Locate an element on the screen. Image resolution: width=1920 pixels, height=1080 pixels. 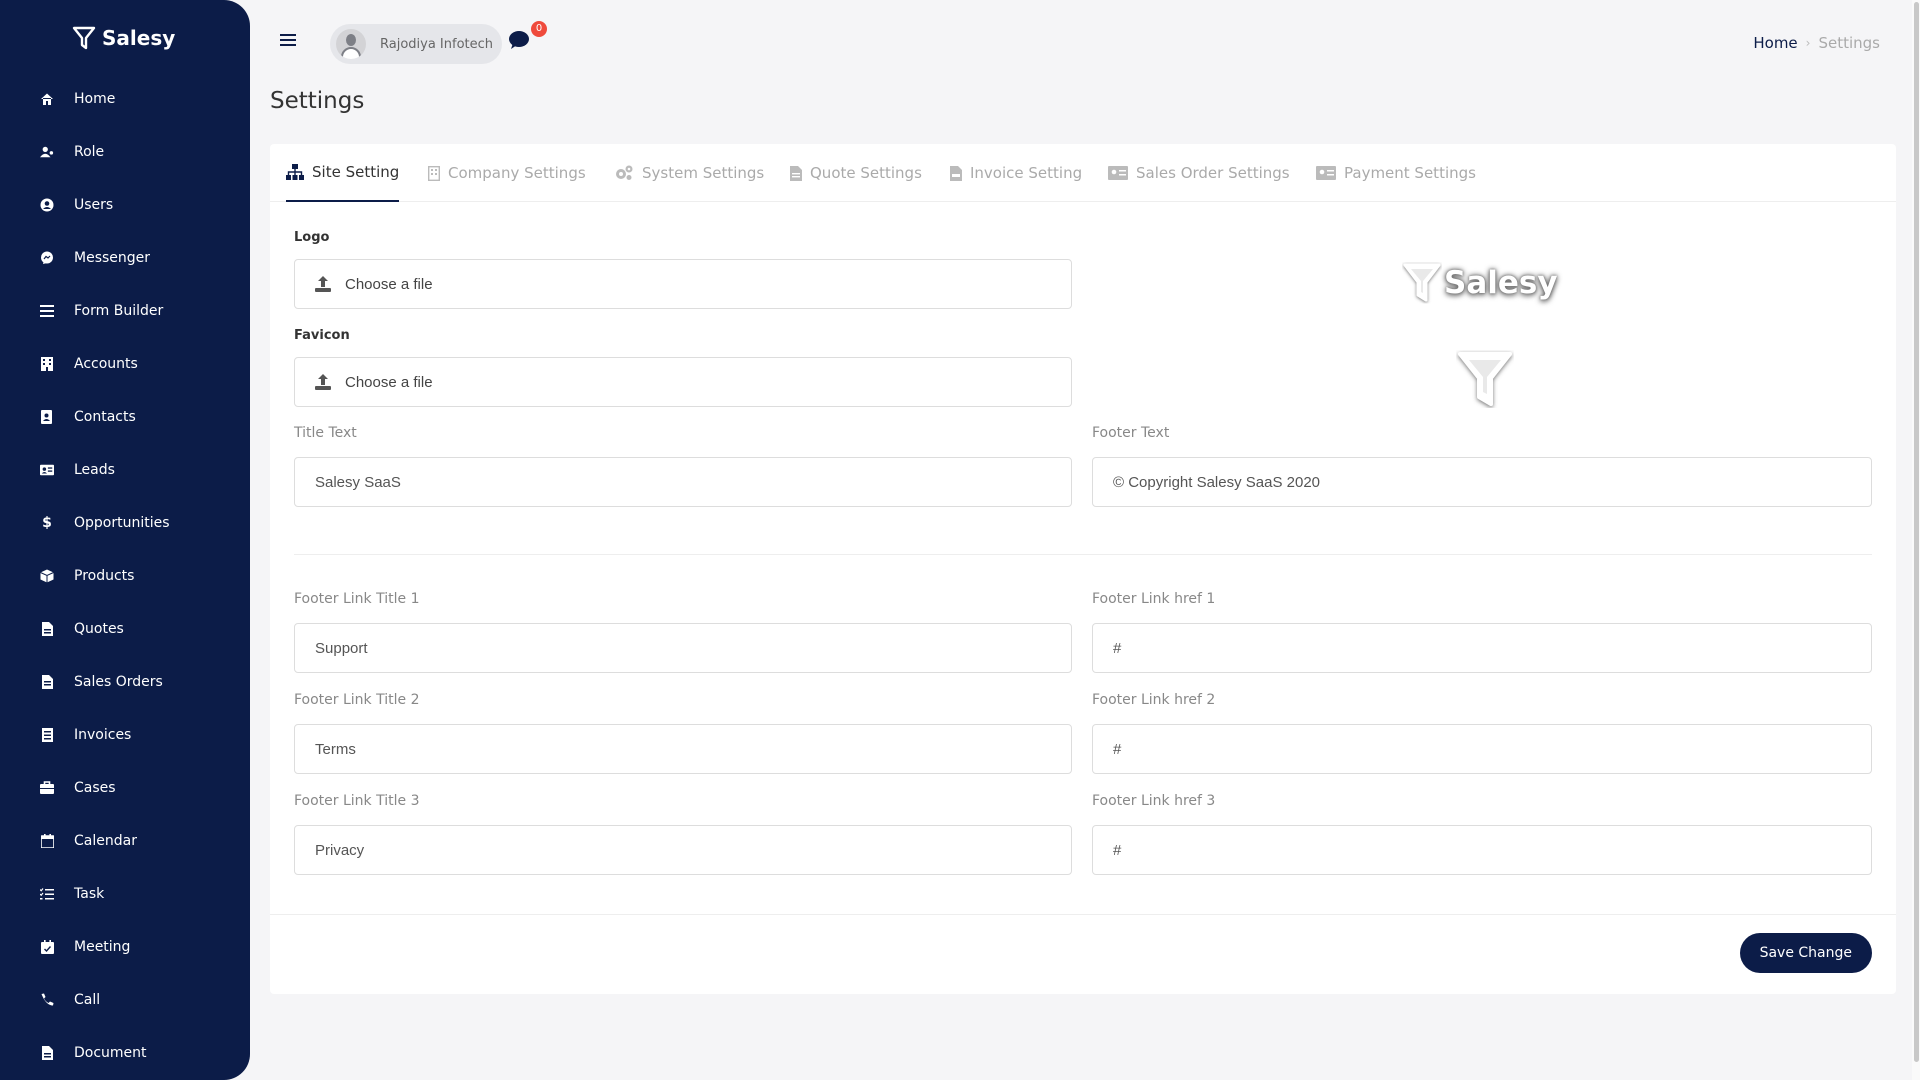
briefcase-icon is located at coordinates (47, 788).